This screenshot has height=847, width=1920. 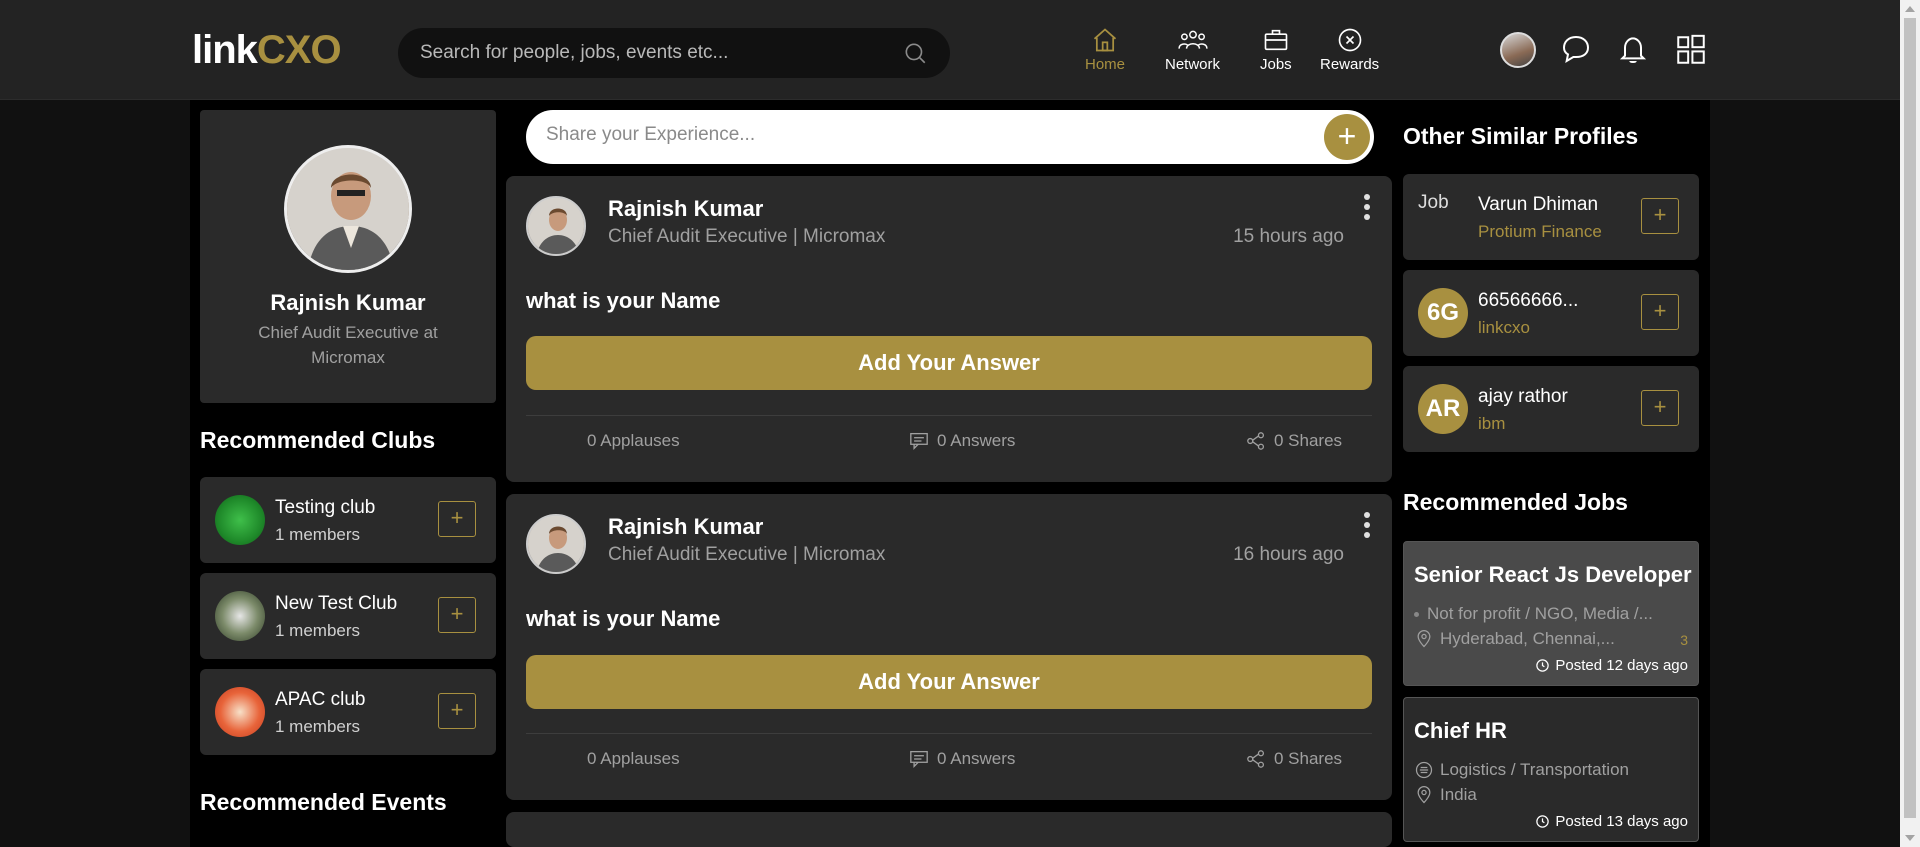 I want to click on club-name: Testing club, so click(x=325, y=508).